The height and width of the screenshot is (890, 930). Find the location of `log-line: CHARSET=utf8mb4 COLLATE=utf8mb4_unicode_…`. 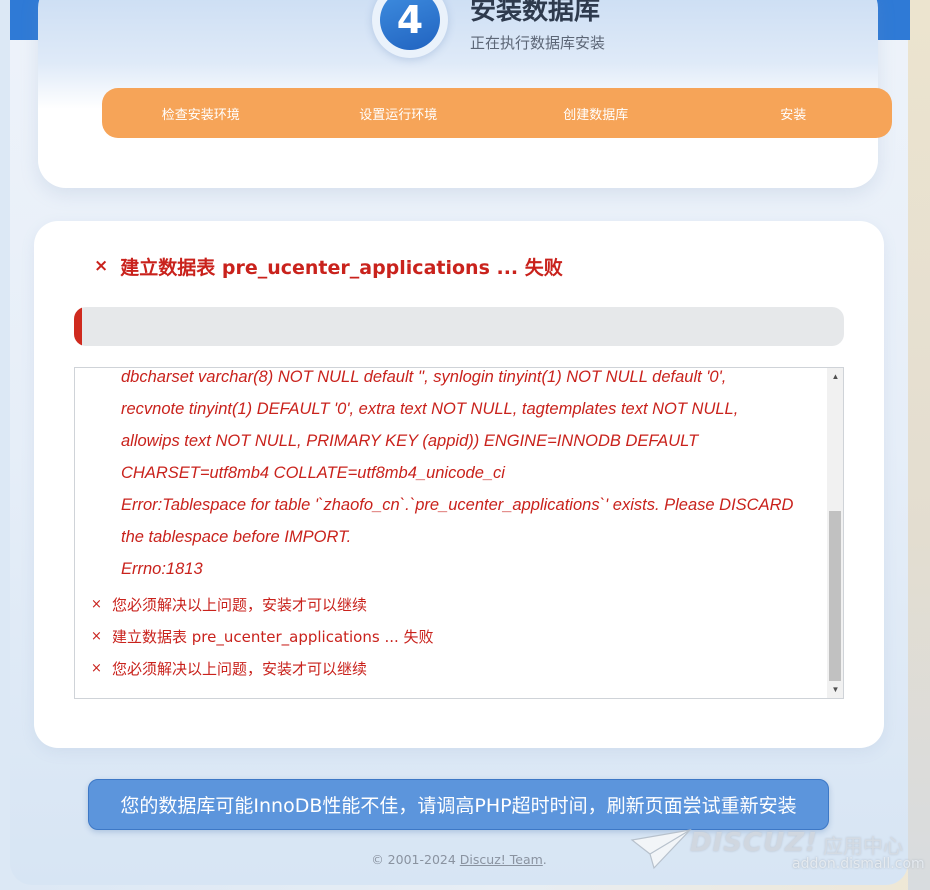

log-line: CHARSET=utf8mb4 COLLATE=utf8mb4_unicode_… is located at coordinates (313, 473).